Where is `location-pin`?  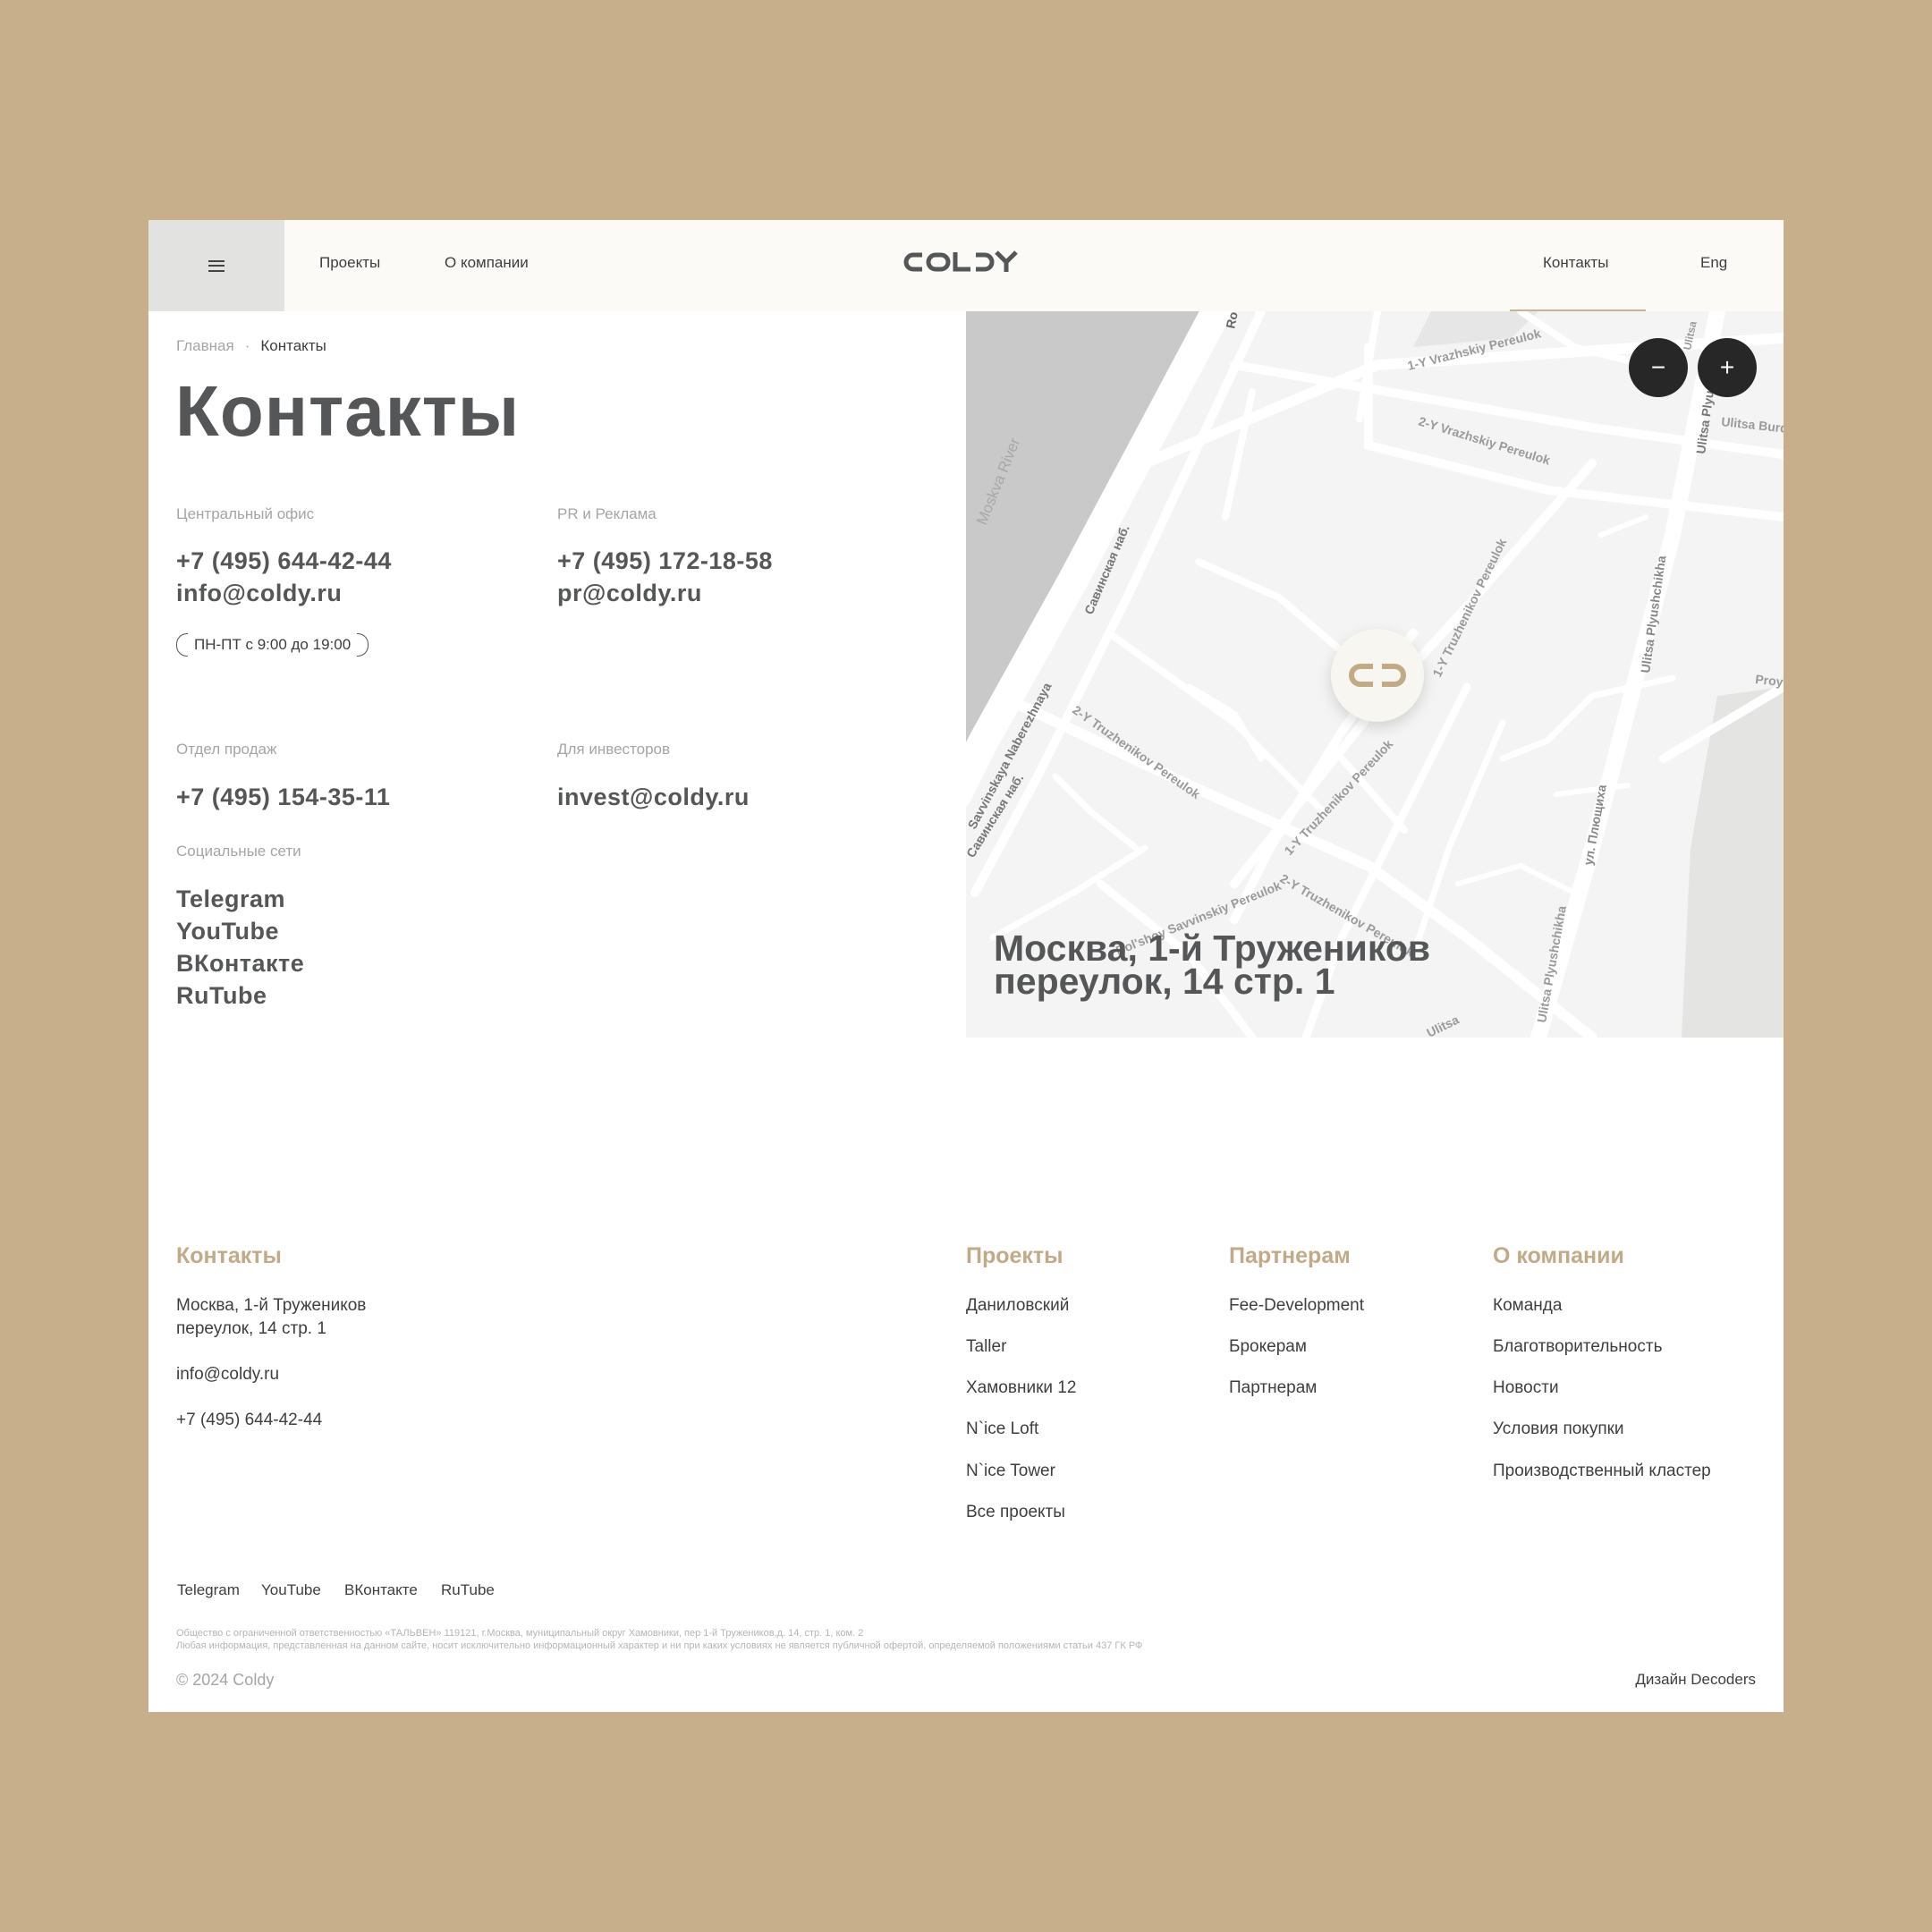
location-pin is located at coordinates (1377, 675).